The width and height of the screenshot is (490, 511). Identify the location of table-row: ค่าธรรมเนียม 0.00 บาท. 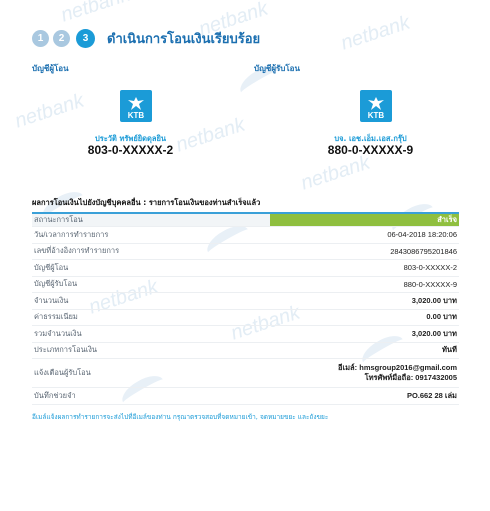
(245, 317).